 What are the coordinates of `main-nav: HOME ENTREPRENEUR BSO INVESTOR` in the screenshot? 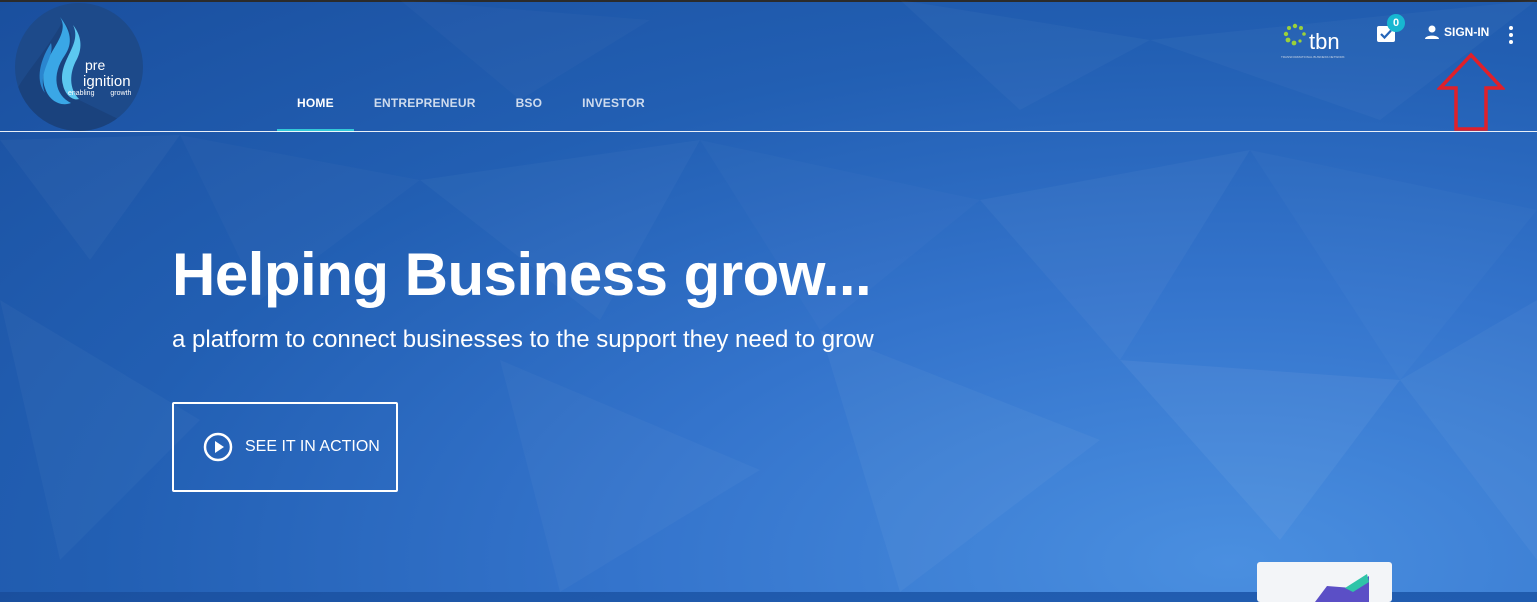 It's located at (471, 110).